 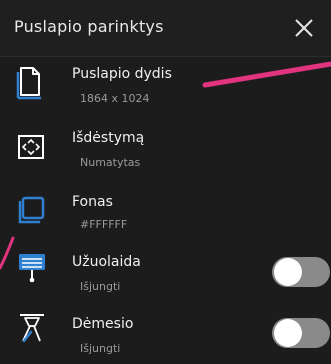 What do you see at coordinates (34, 82) in the screenshot?
I see `page-icon` at bounding box center [34, 82].